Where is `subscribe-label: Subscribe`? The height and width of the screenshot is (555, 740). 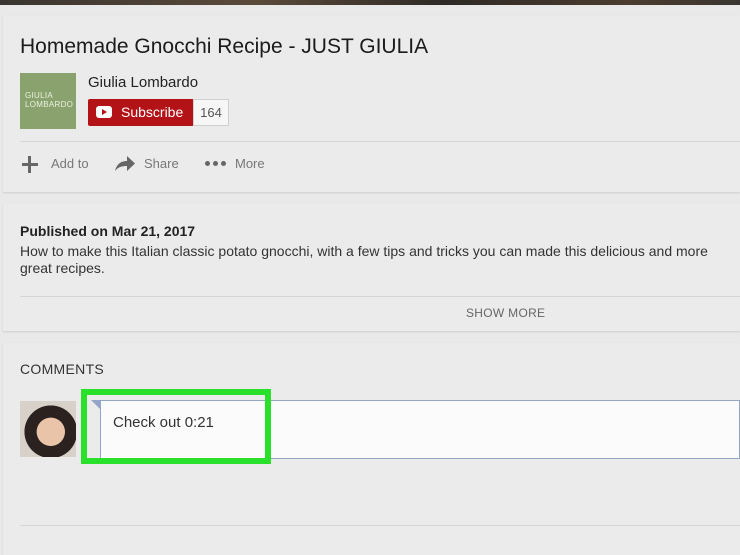
subscribe-label: Subscribe is located at coordinates (152, 112).